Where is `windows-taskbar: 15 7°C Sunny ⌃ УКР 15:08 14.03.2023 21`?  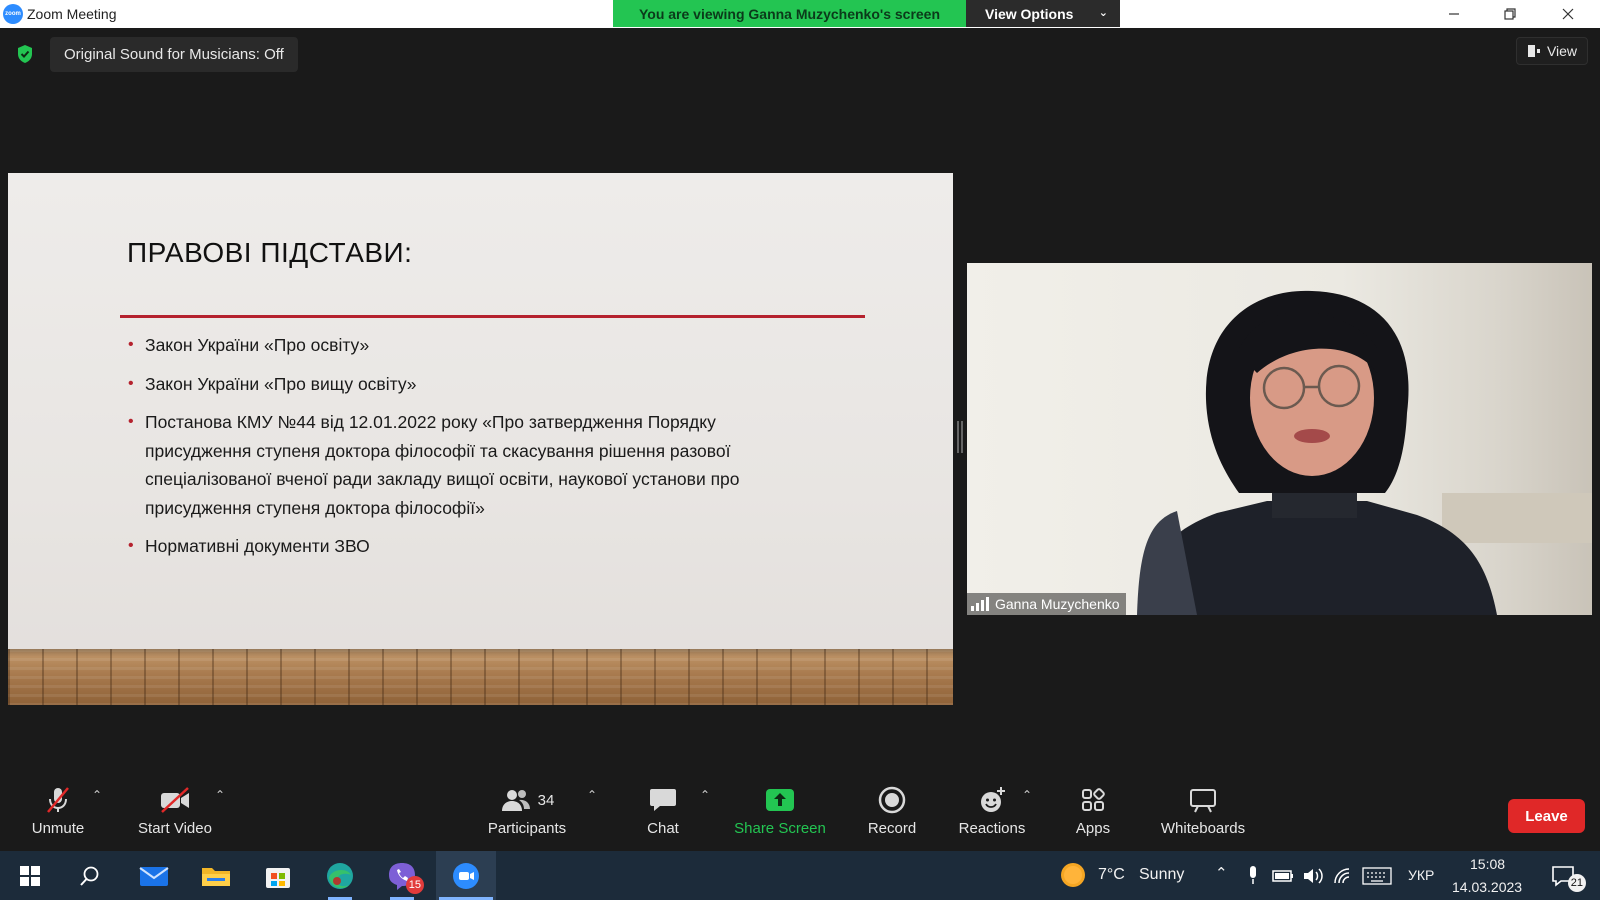
windows-taskbar: 15 7°C Sunny ⌃ УКР 15:08 14.03.2023 21 is located at coordinates (800, 875).